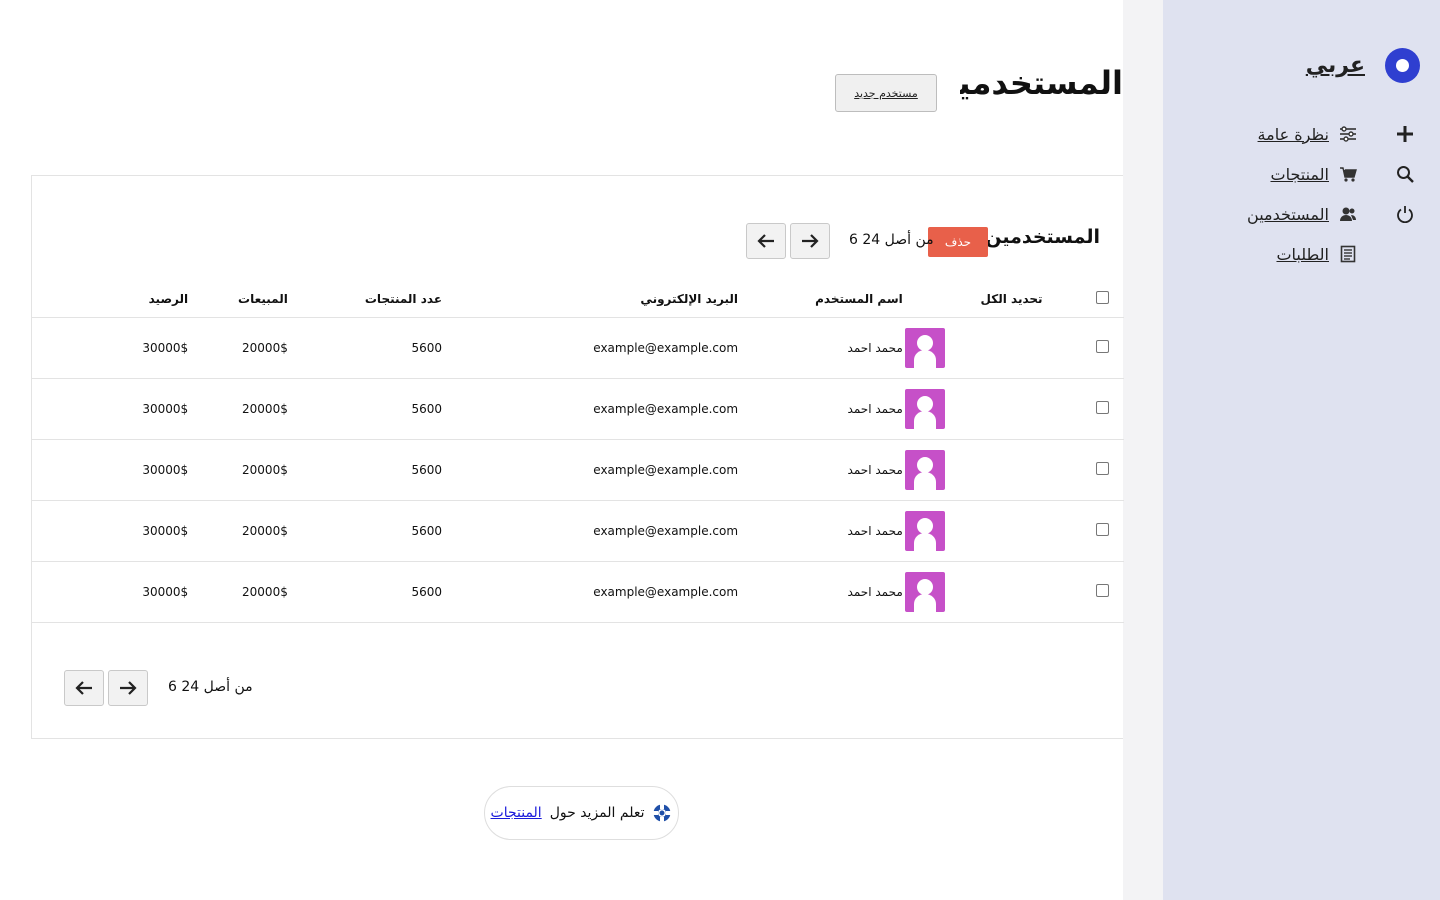  Describe the element at coordinates (168, 298) in the screenshot. I see `header-balance: الرصيد` at that location.